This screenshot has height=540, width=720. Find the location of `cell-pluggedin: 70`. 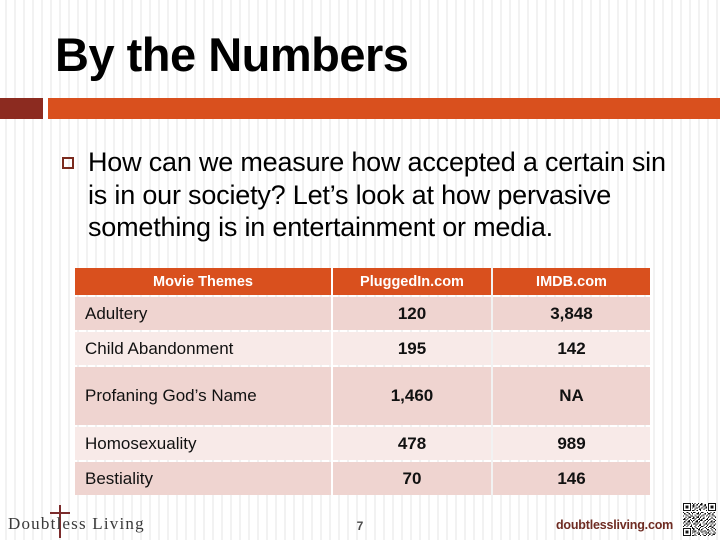

cell-pluggedin: 70 is located at coordinates (412, 478).